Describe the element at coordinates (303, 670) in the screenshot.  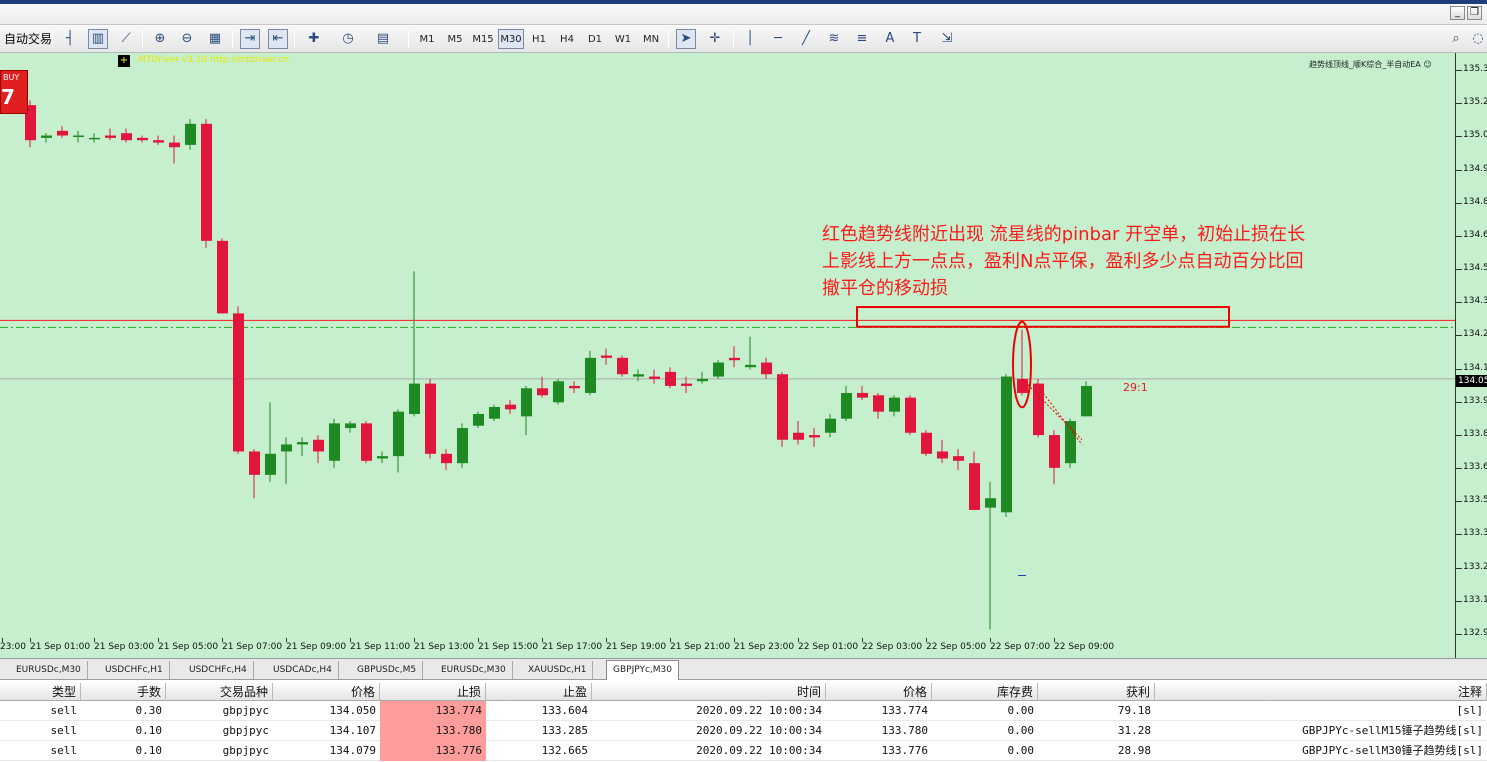
I see `chart-tab: USDCADc,H4` at that location.